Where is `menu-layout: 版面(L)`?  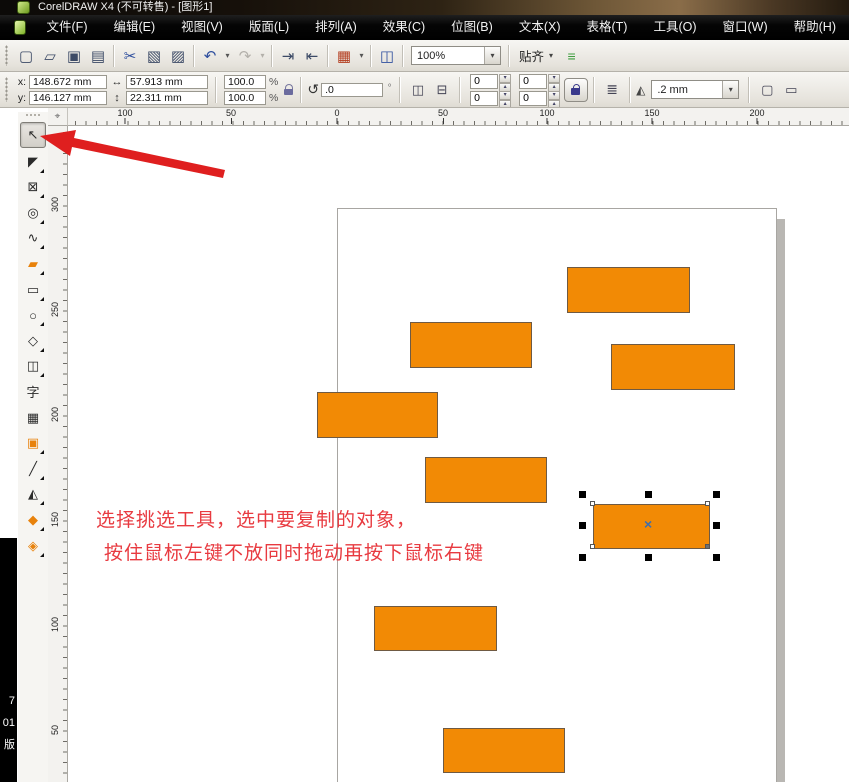 menu-layout: 版面(L) is located at coordinates (269, 27).